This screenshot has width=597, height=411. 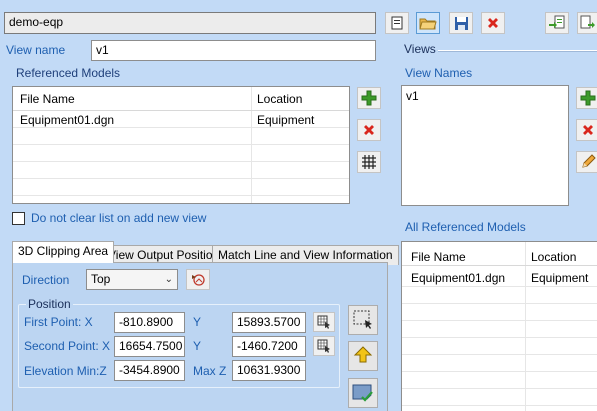 I want to click on up-arrow-icon, so click(x=363, y=354).